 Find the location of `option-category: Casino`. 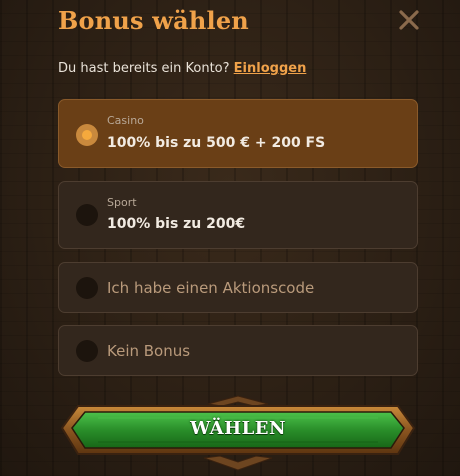

option-category: Casino is located at coordinates (125, 120).